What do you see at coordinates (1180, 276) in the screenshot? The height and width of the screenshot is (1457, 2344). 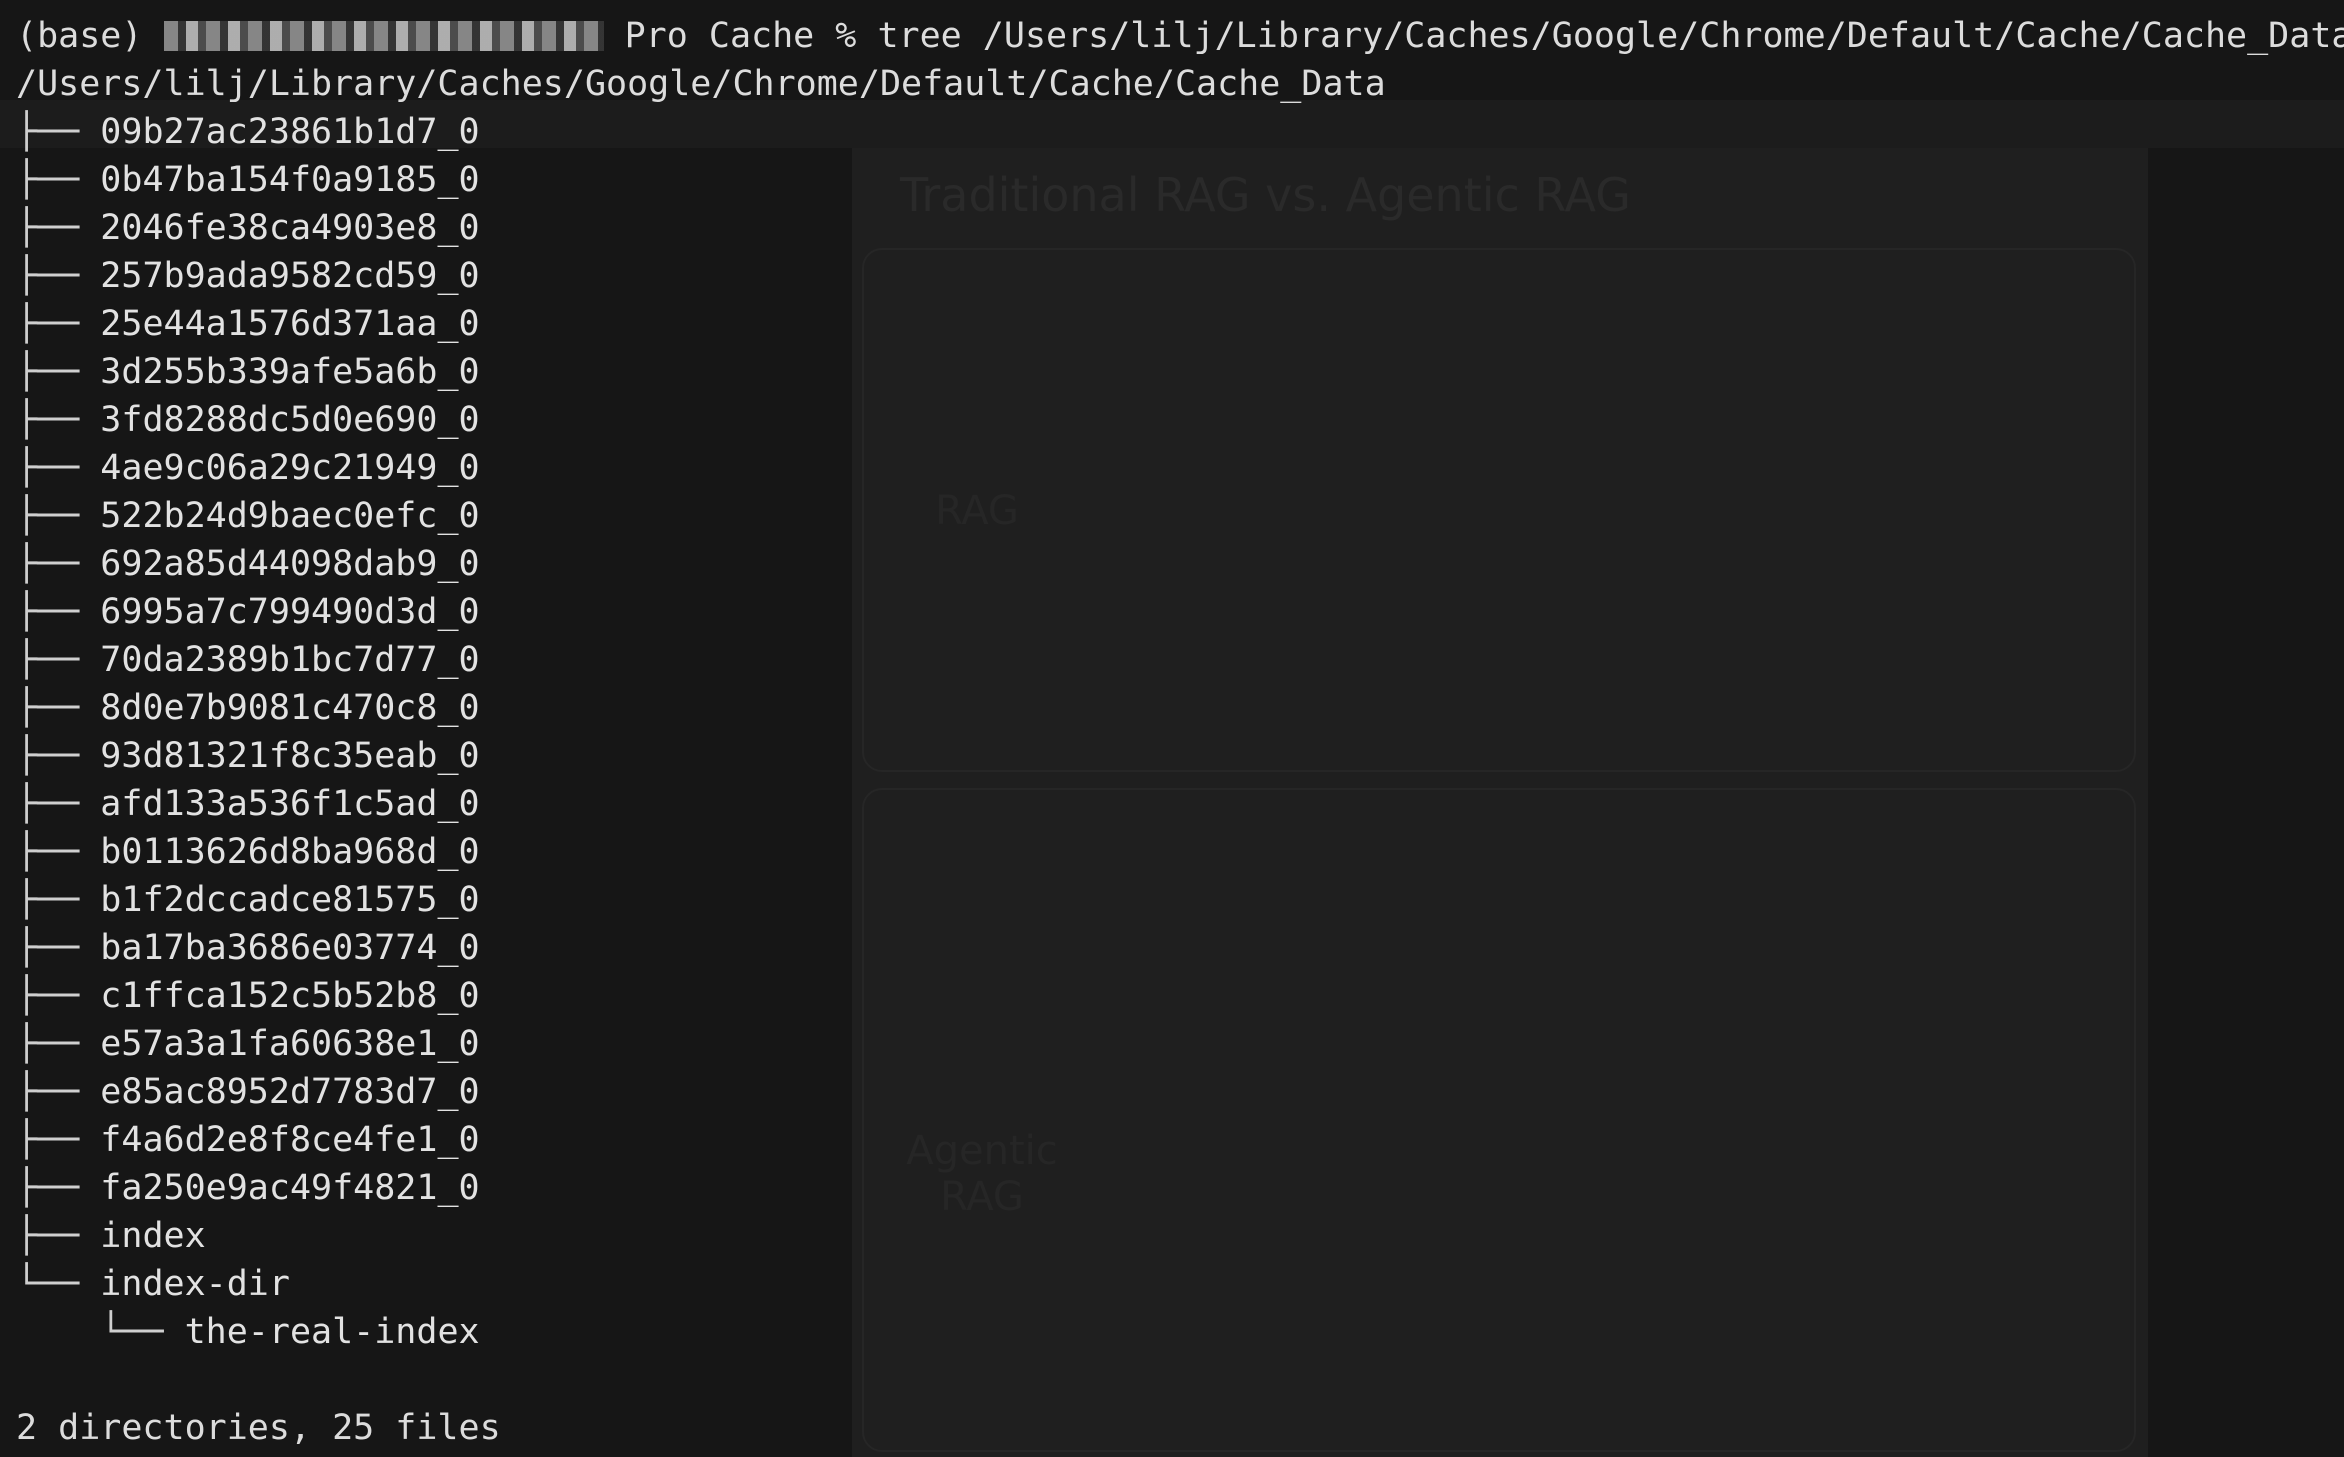 I see `tree-entry: ├── 257b9ada9582cd59_0` at bounding box center [1180, 276].